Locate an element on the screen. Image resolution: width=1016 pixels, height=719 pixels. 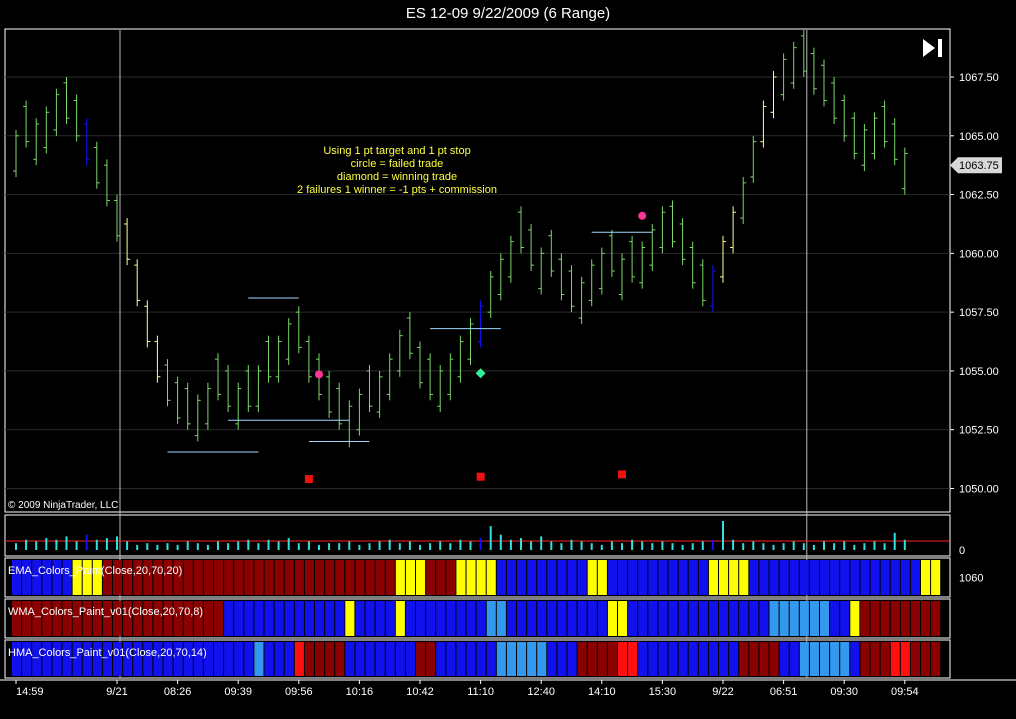
indicator-name-label: EMA_Colors_Paint(Close,20,70,20) is located at coordinates (95, 571).